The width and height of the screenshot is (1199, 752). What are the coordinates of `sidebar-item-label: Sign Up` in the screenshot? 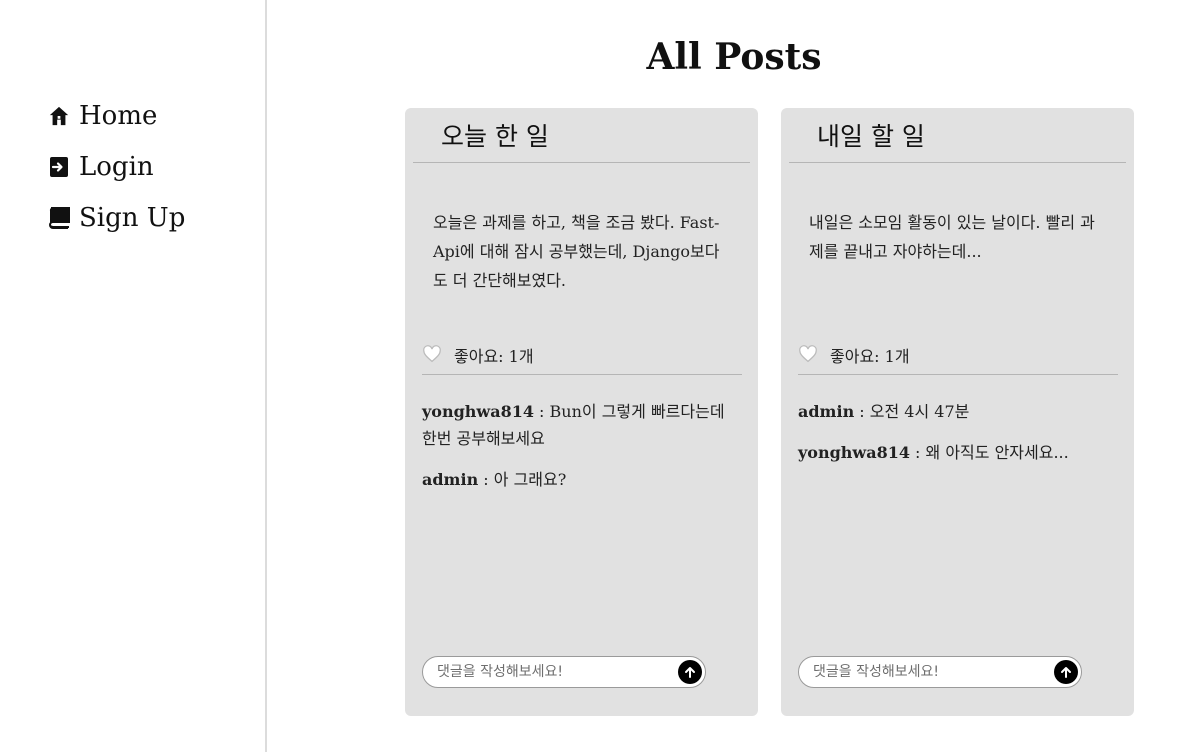 It's located at (132, 217).